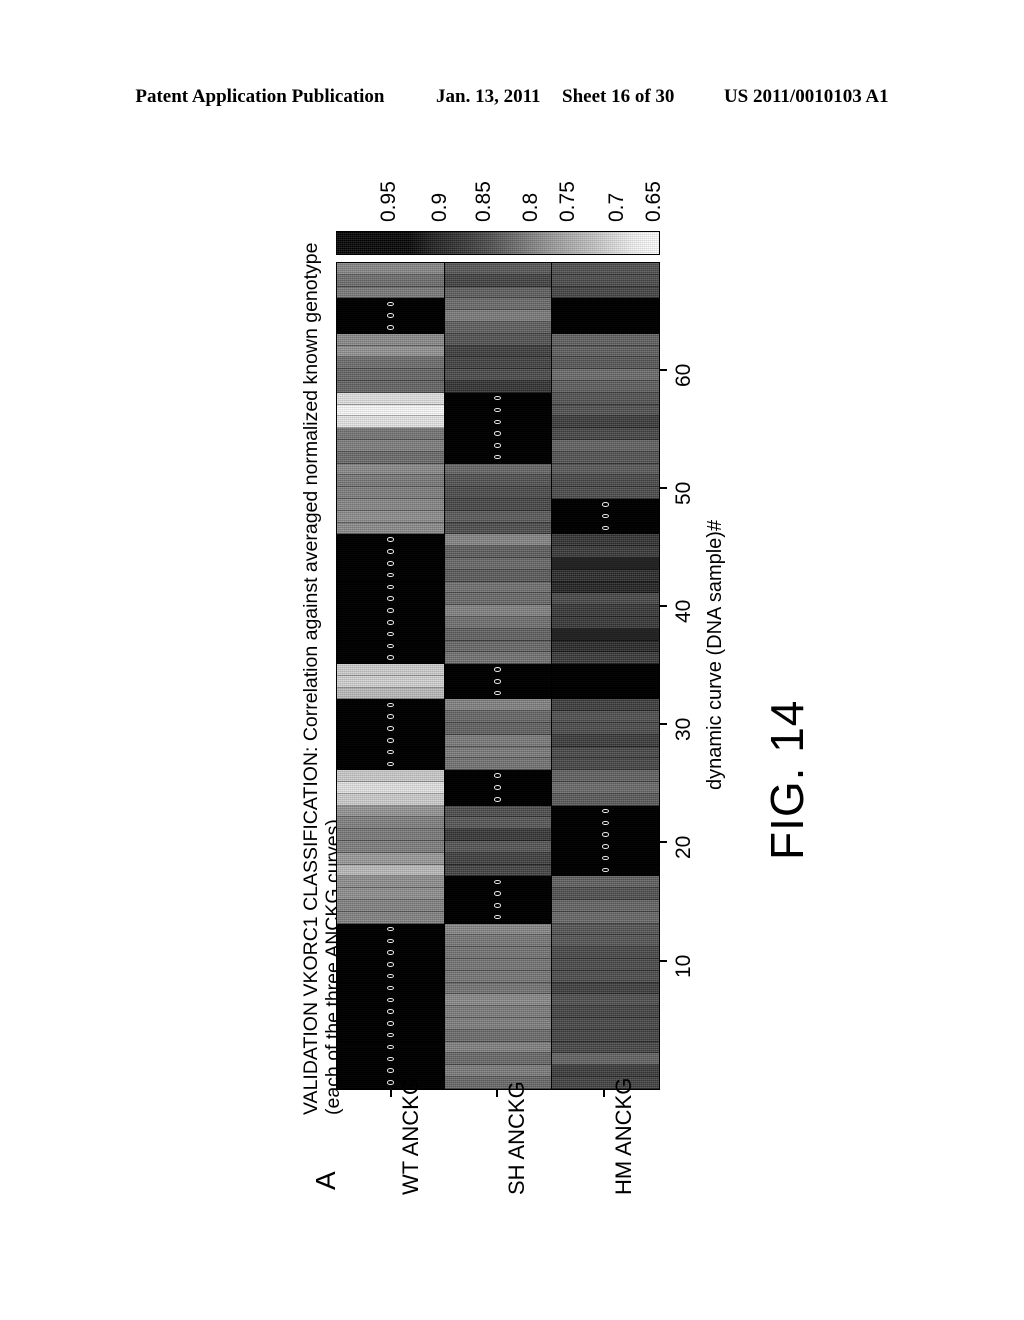 This screenshot has height=1320, width=1024. Describe the element at coordinates (483, 201) in the screenshot. I see `colorbar-label-2: 0.85` at that location.